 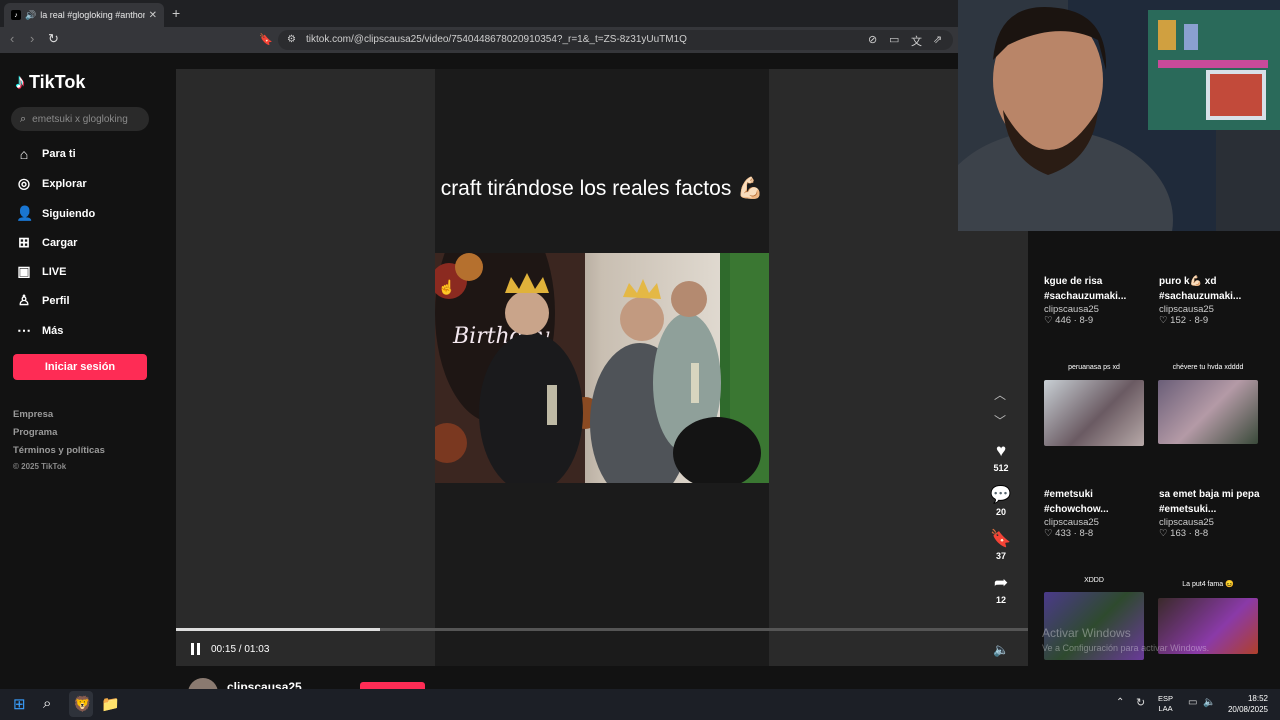 What do you see at coordinates (59, 154) in the screenshot?
I see `nav-label: Para ti` at bounding box center [59, 154].